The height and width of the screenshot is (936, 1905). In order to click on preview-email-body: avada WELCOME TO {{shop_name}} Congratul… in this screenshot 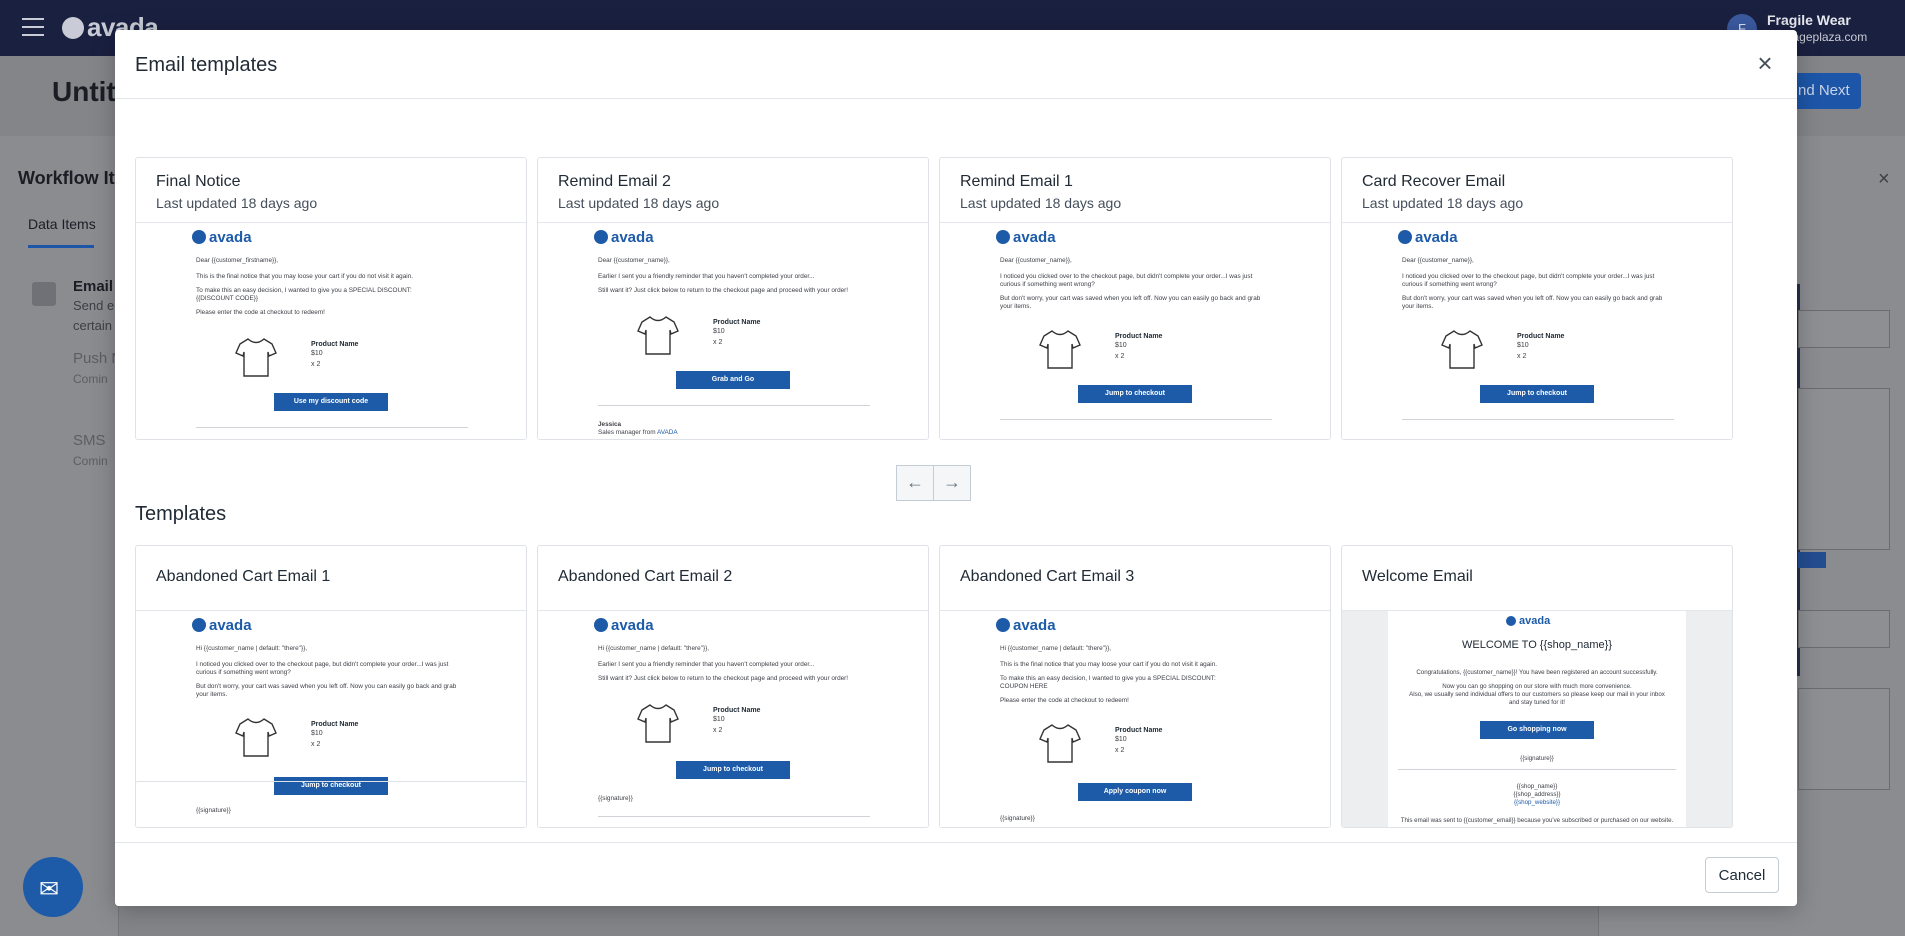, I will do `click(1537, 719)`.